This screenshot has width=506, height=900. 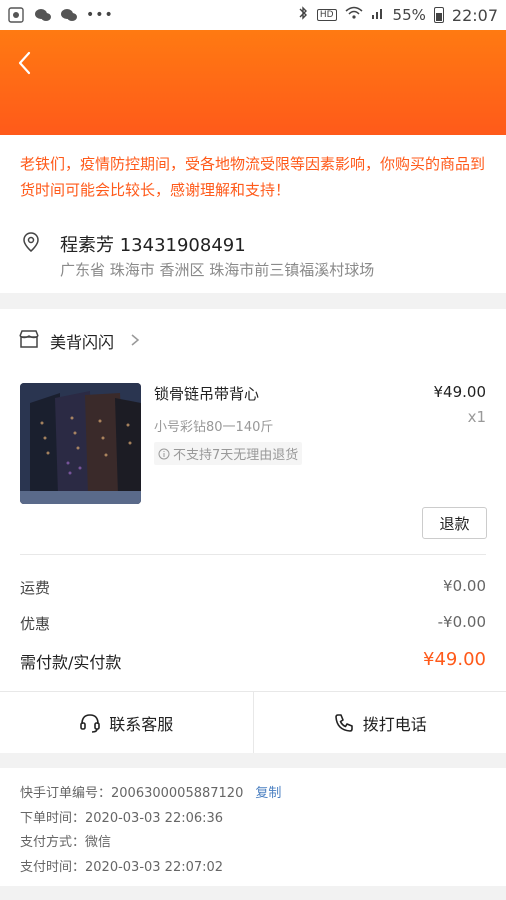 What do you see at coordinates (253, 587) in the screenshot?
I see `shipping-fee-row: 运费 ¥0.00` at bounding box center [253, 587].